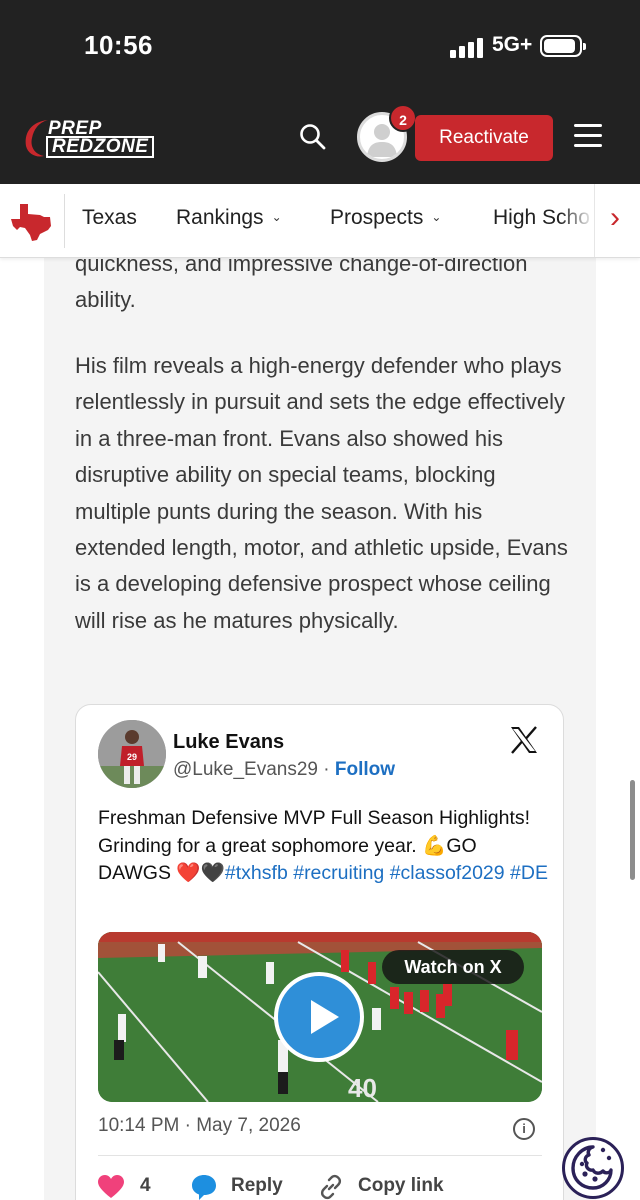 The width and height of the screenshot is (640, 1200). I want to click on nav-item-label: Prospects, so click(377, 217).